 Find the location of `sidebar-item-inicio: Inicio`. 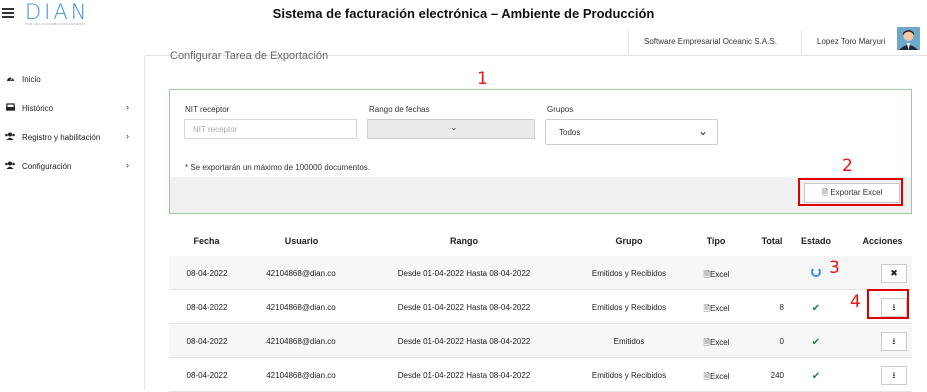

sidebar-item-inicio: Inicio is located at coordinates (72, 79).